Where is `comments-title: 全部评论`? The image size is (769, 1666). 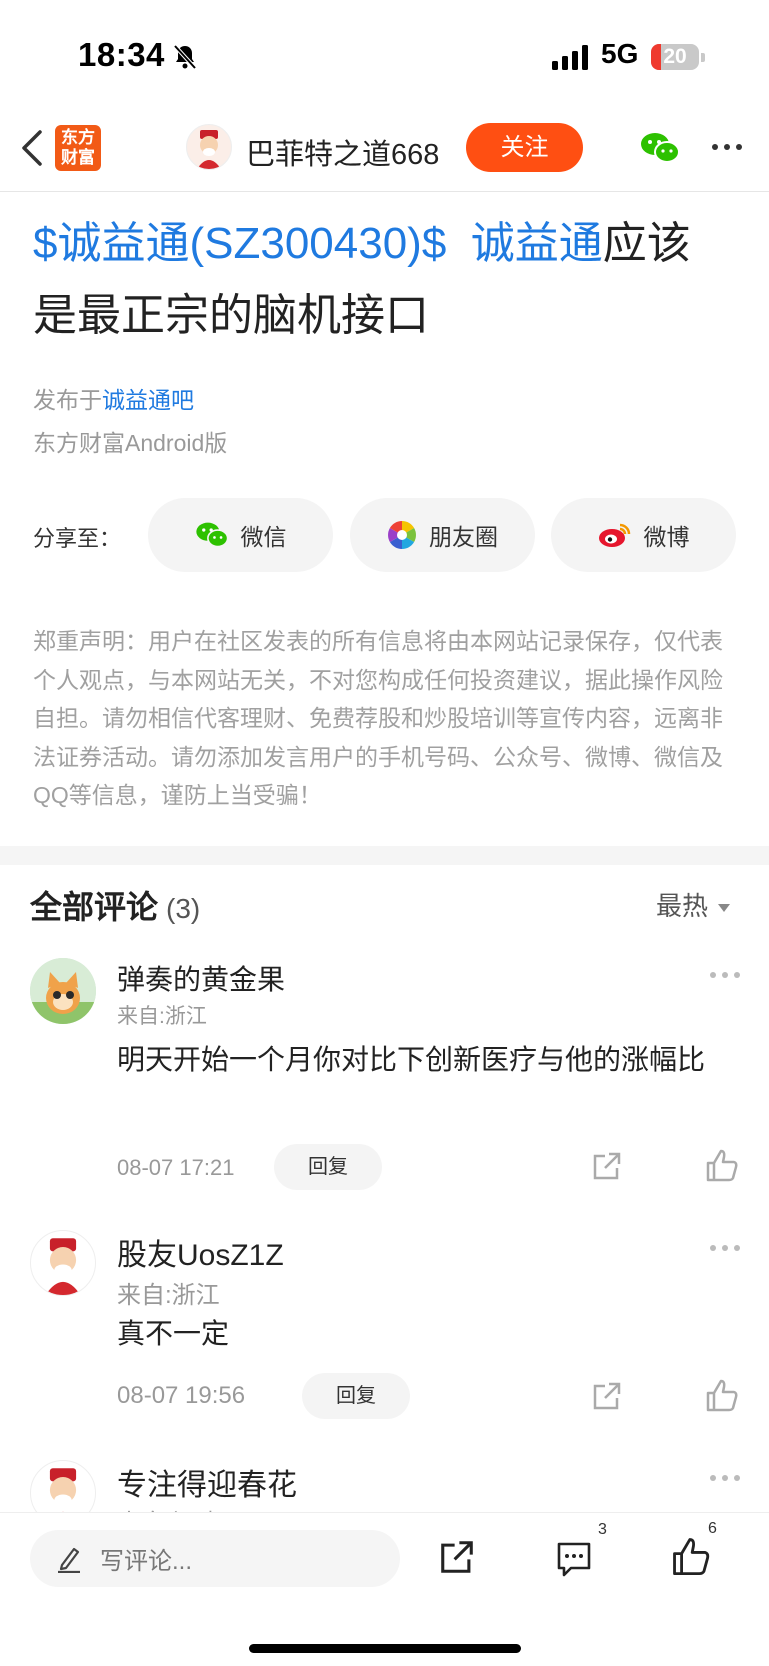
comments-title: 全部评论 is located at coordinates (94, 907).